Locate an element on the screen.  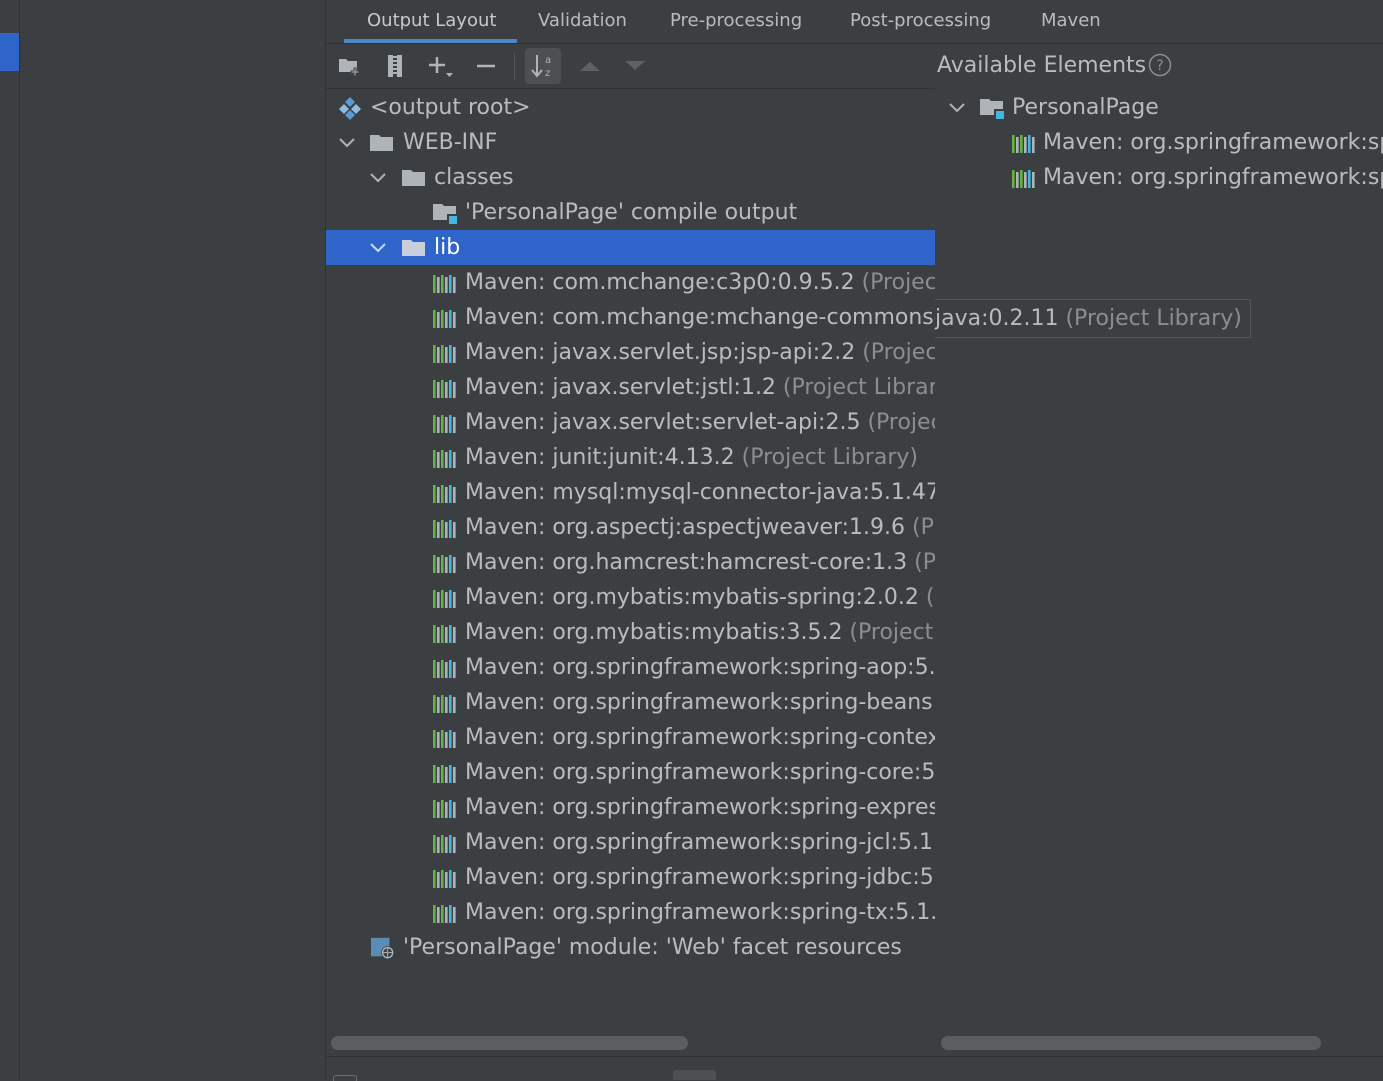
tree-node-compile-output: 'PersonalPage' compile output is located at coordinates (630, 212).